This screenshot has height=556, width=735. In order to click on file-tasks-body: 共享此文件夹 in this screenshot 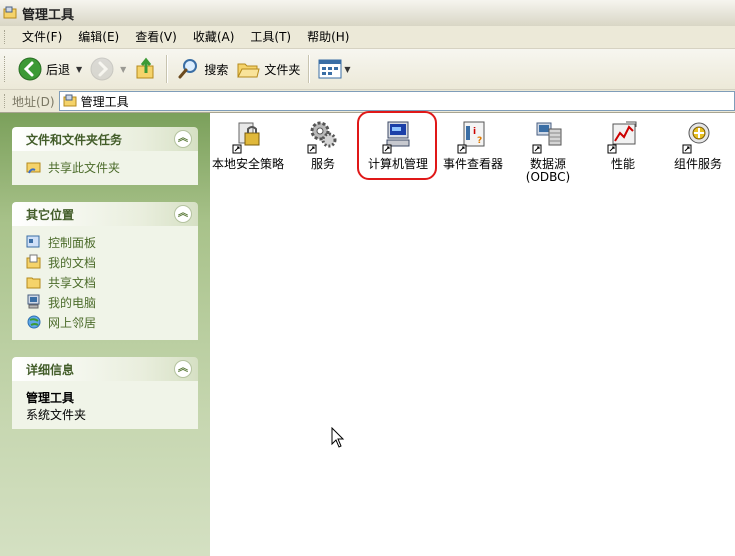, I will do `click(105, 168)`.